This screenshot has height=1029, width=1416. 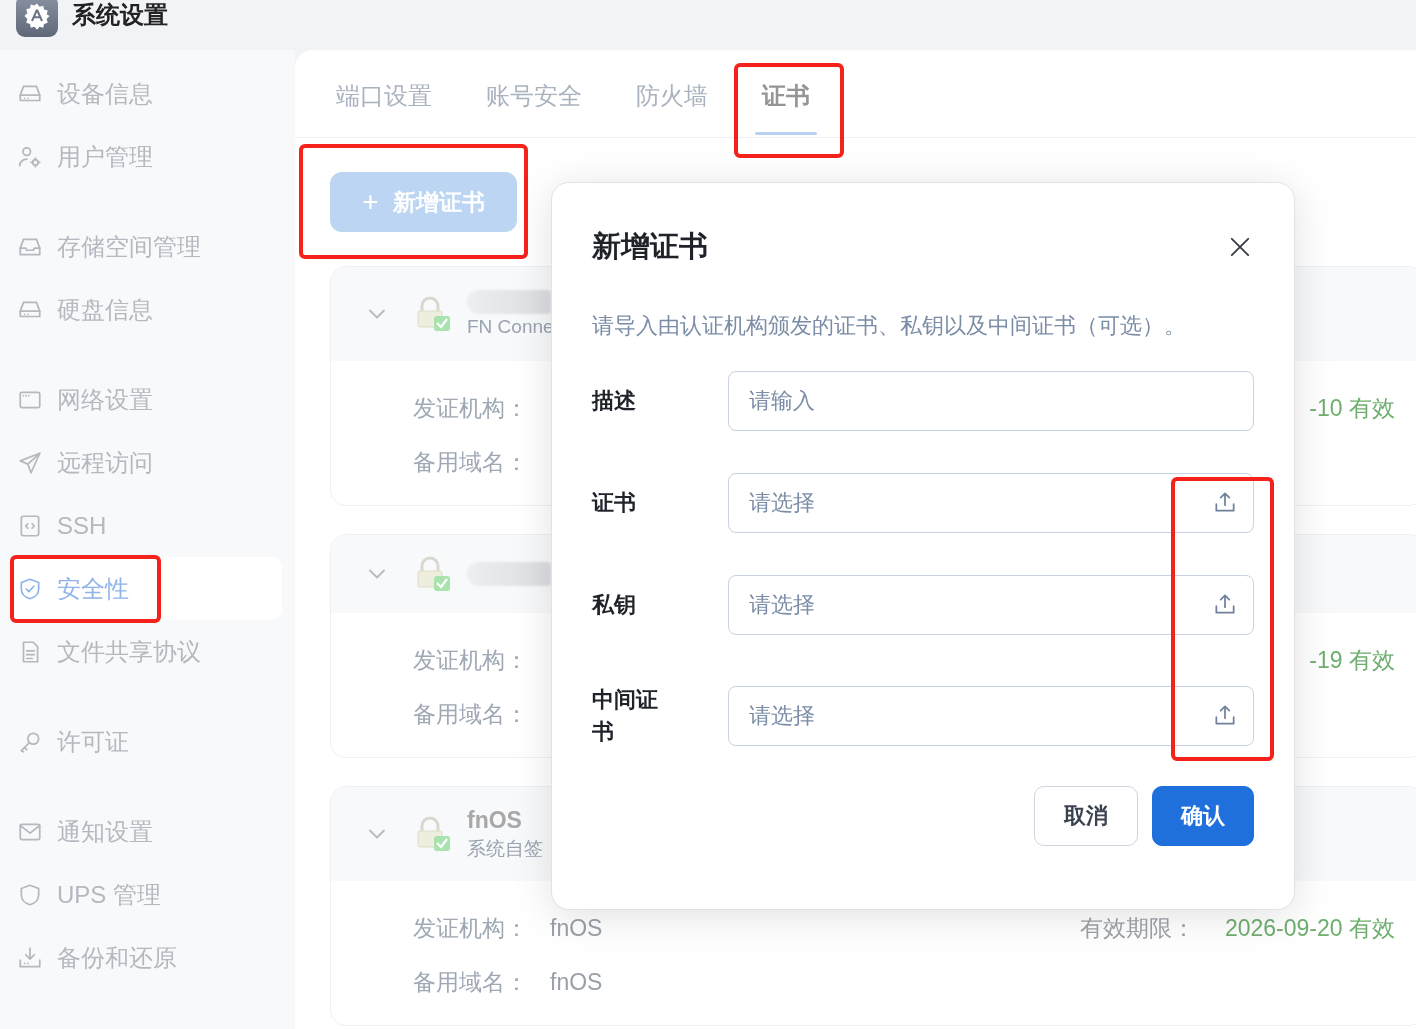 I want to click on sidebar-item: 许可证, so click(x=146, y=741).